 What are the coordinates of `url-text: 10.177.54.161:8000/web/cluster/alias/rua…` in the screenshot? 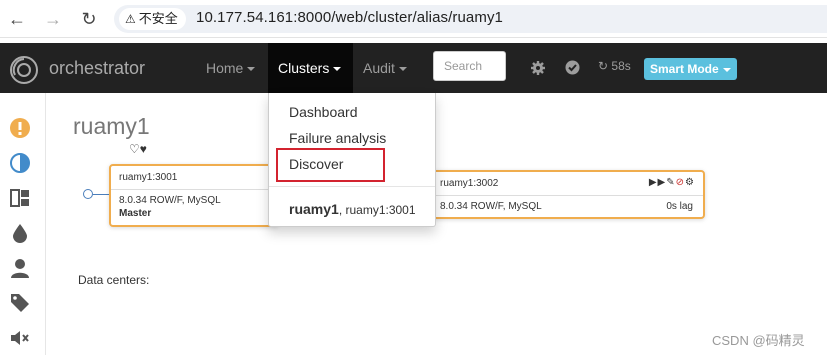 It's located at (349, 17).